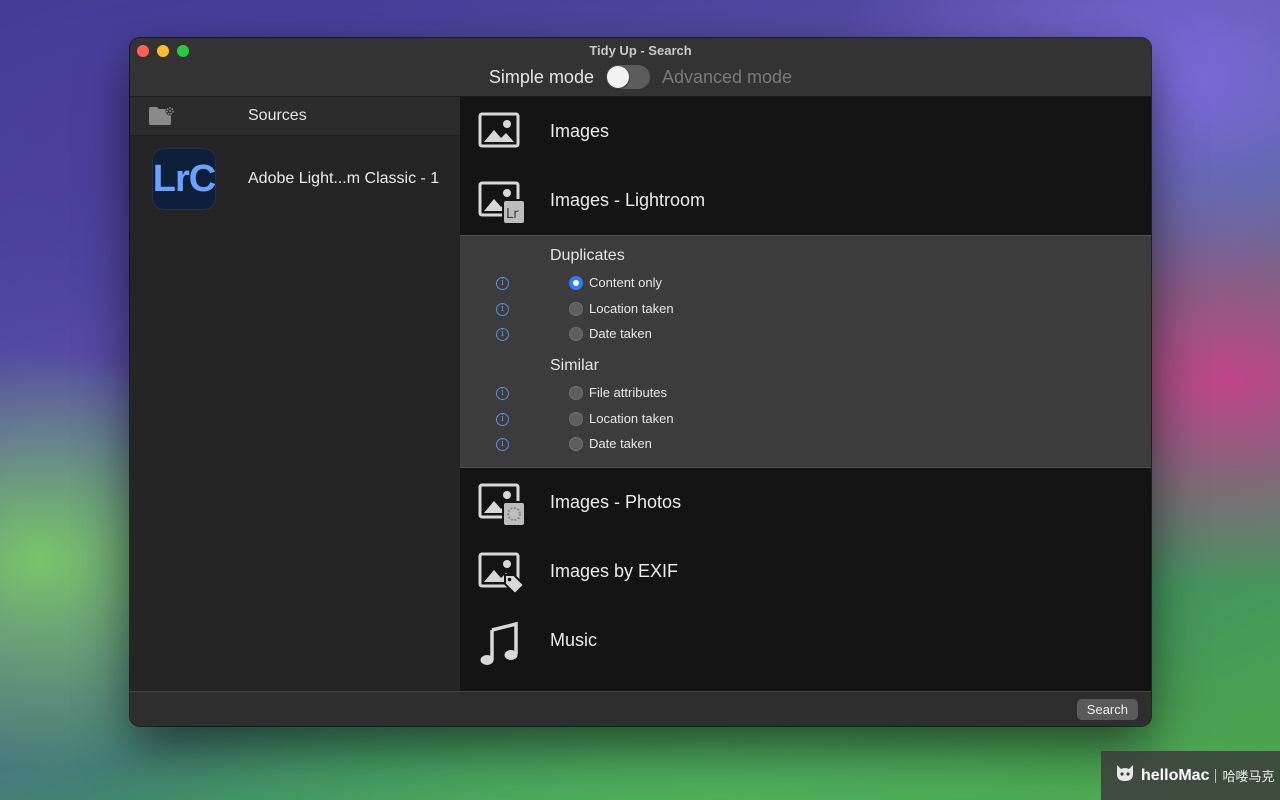  What do you see at coordinates (580, 131) in the screenshot?
I see `row-label: Images` at bounding box center [580, 131].